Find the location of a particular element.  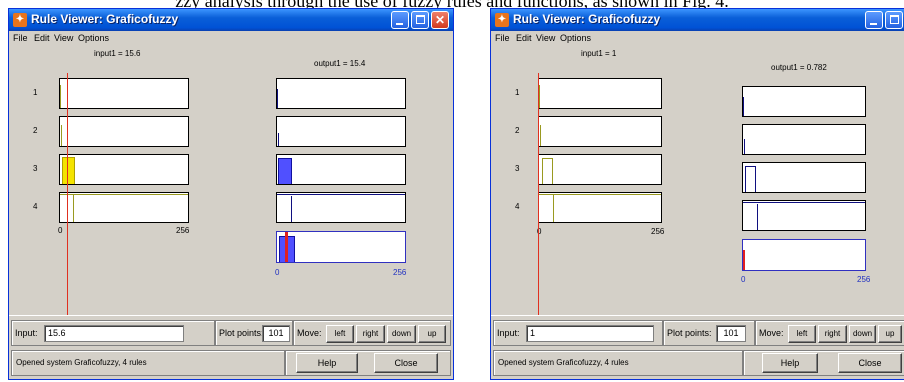

mf-implied-area is located at coordinates (285, 171).